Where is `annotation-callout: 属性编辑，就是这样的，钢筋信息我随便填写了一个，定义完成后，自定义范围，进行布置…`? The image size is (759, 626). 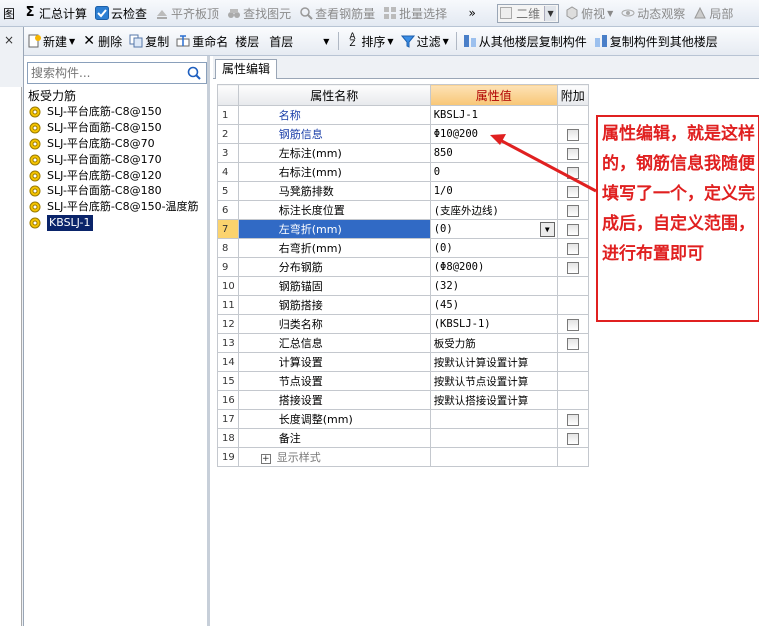
annotation-callout: 属性编辑，就是这样的，钢筋信息我随便填写了一个，定义完成后，自定义范围，进行布置… is located at coordinates (677, 218).